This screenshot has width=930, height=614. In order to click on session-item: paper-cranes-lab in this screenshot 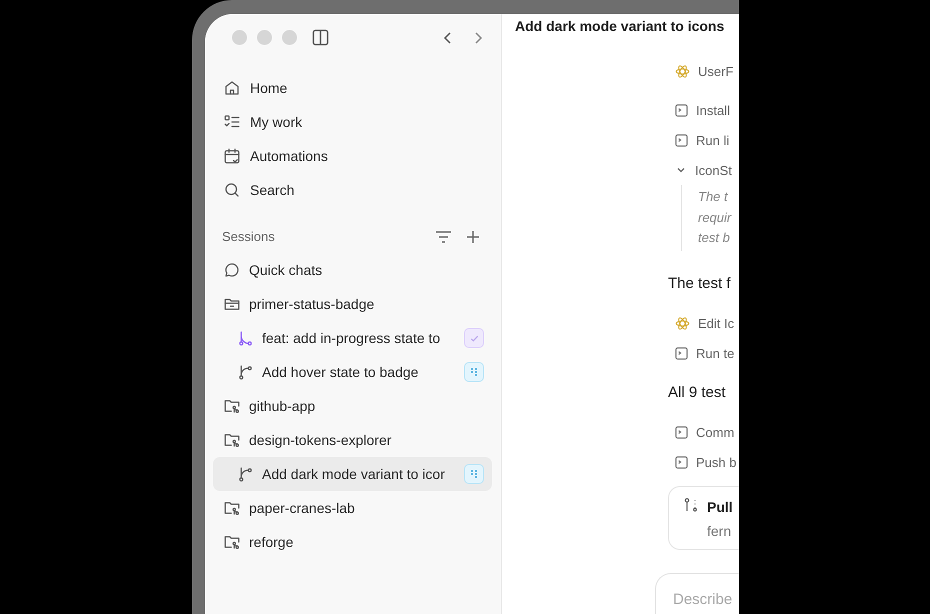, I will do `click(352, 508)`.